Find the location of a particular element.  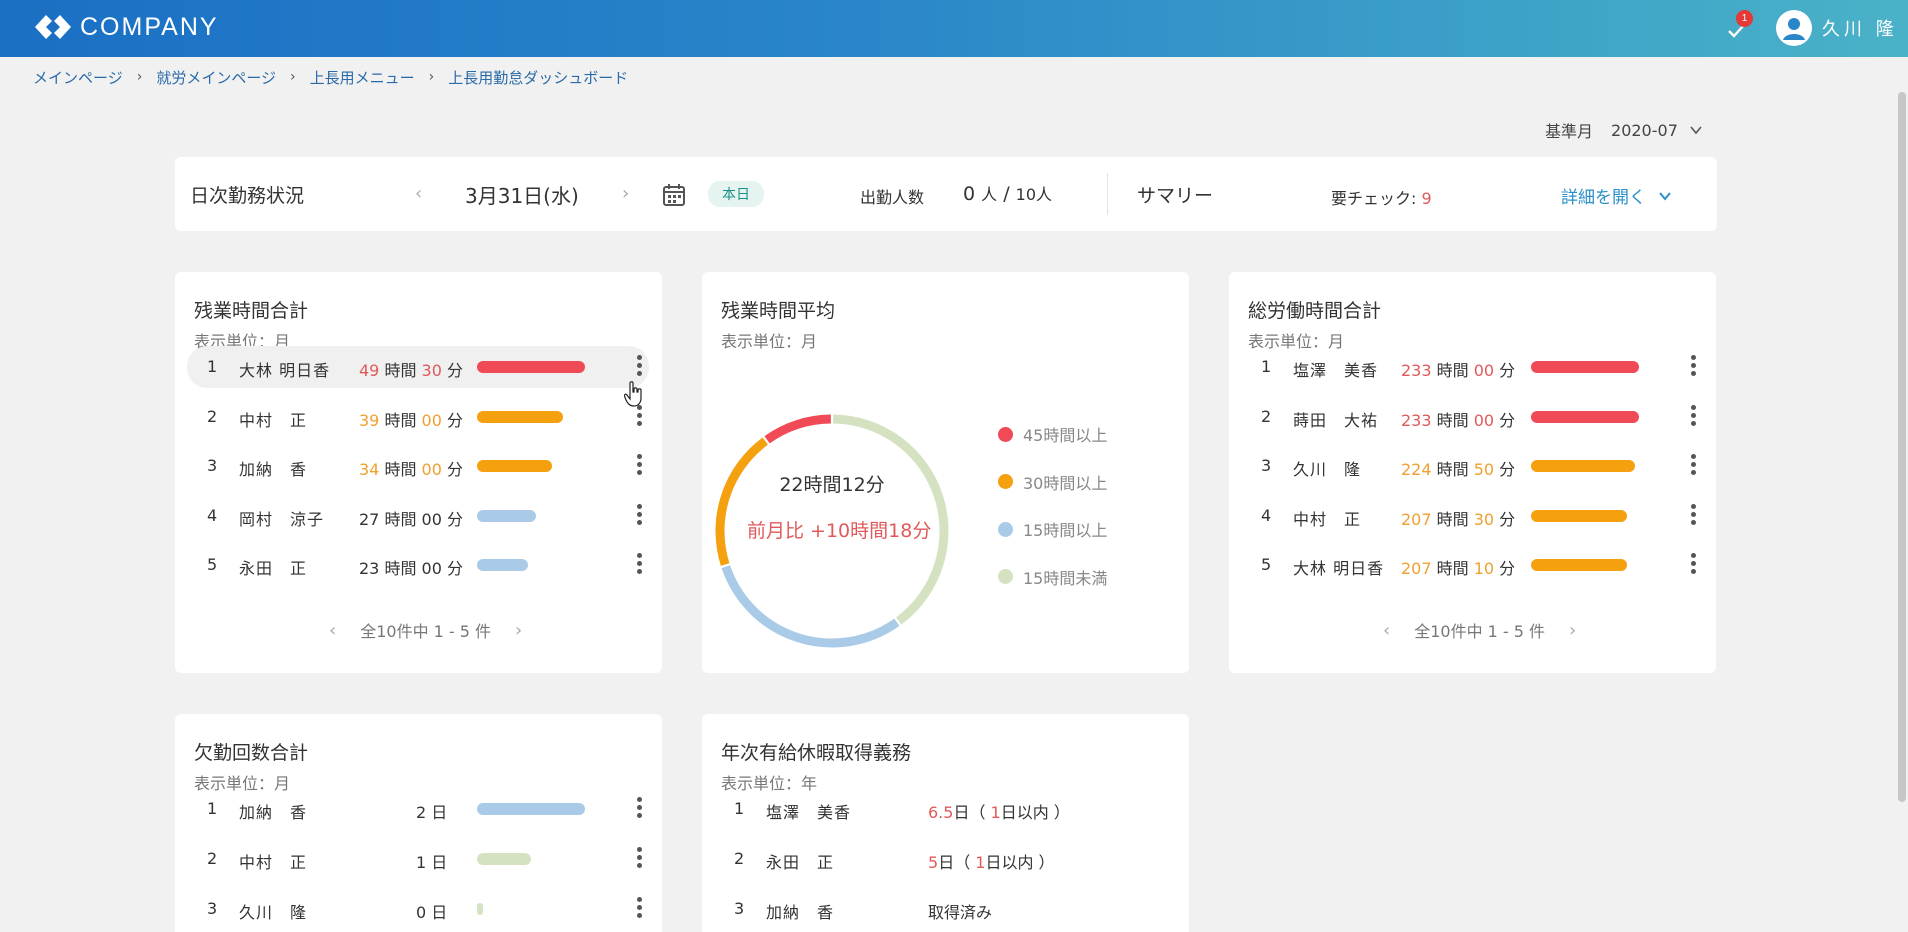

breadcrumb-item-main: メインページ is located at coordinates (78, 77).